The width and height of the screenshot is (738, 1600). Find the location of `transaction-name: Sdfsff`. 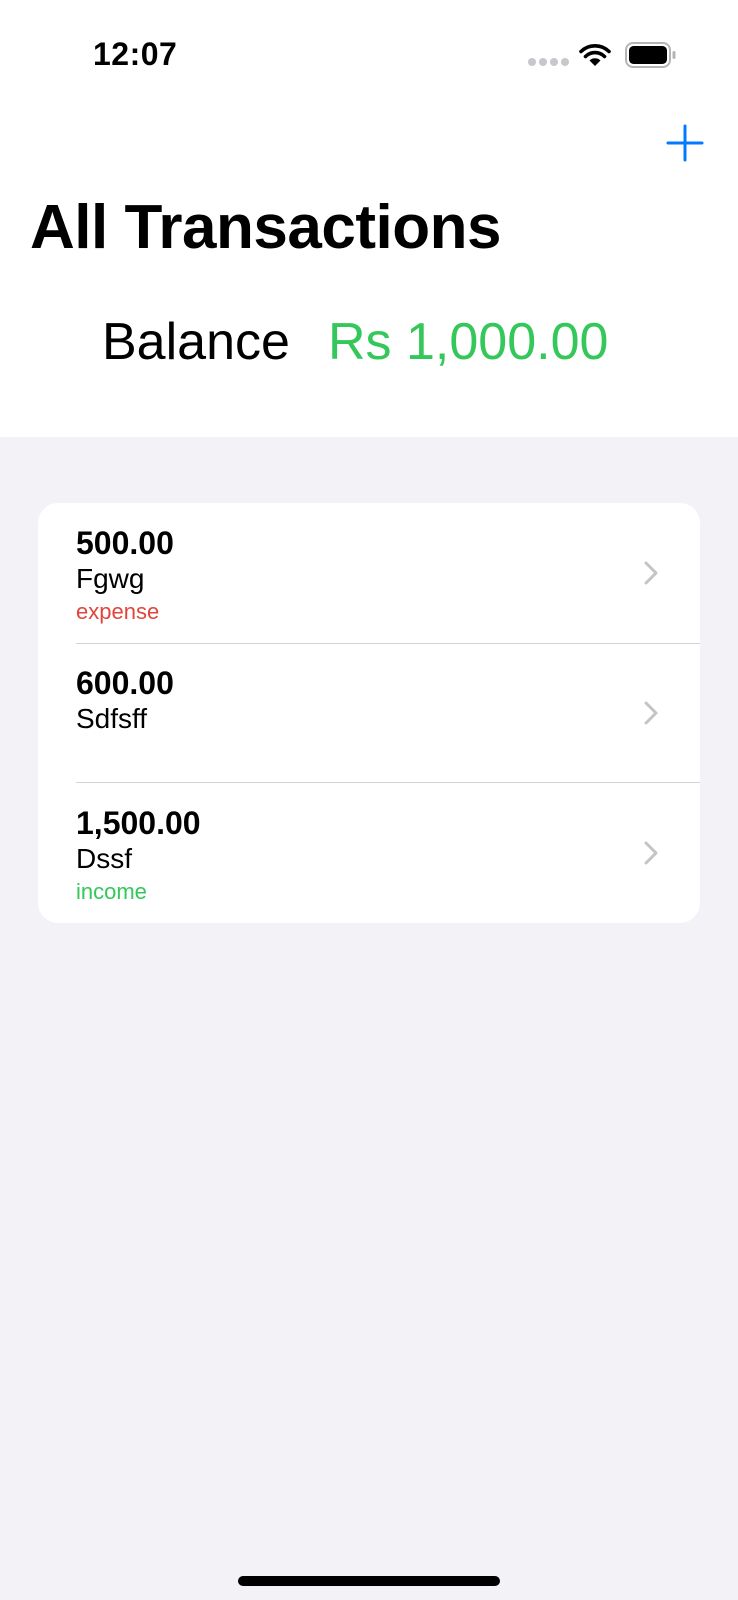

transaction-name: Sdfsff is located at coordinates (112, 718).